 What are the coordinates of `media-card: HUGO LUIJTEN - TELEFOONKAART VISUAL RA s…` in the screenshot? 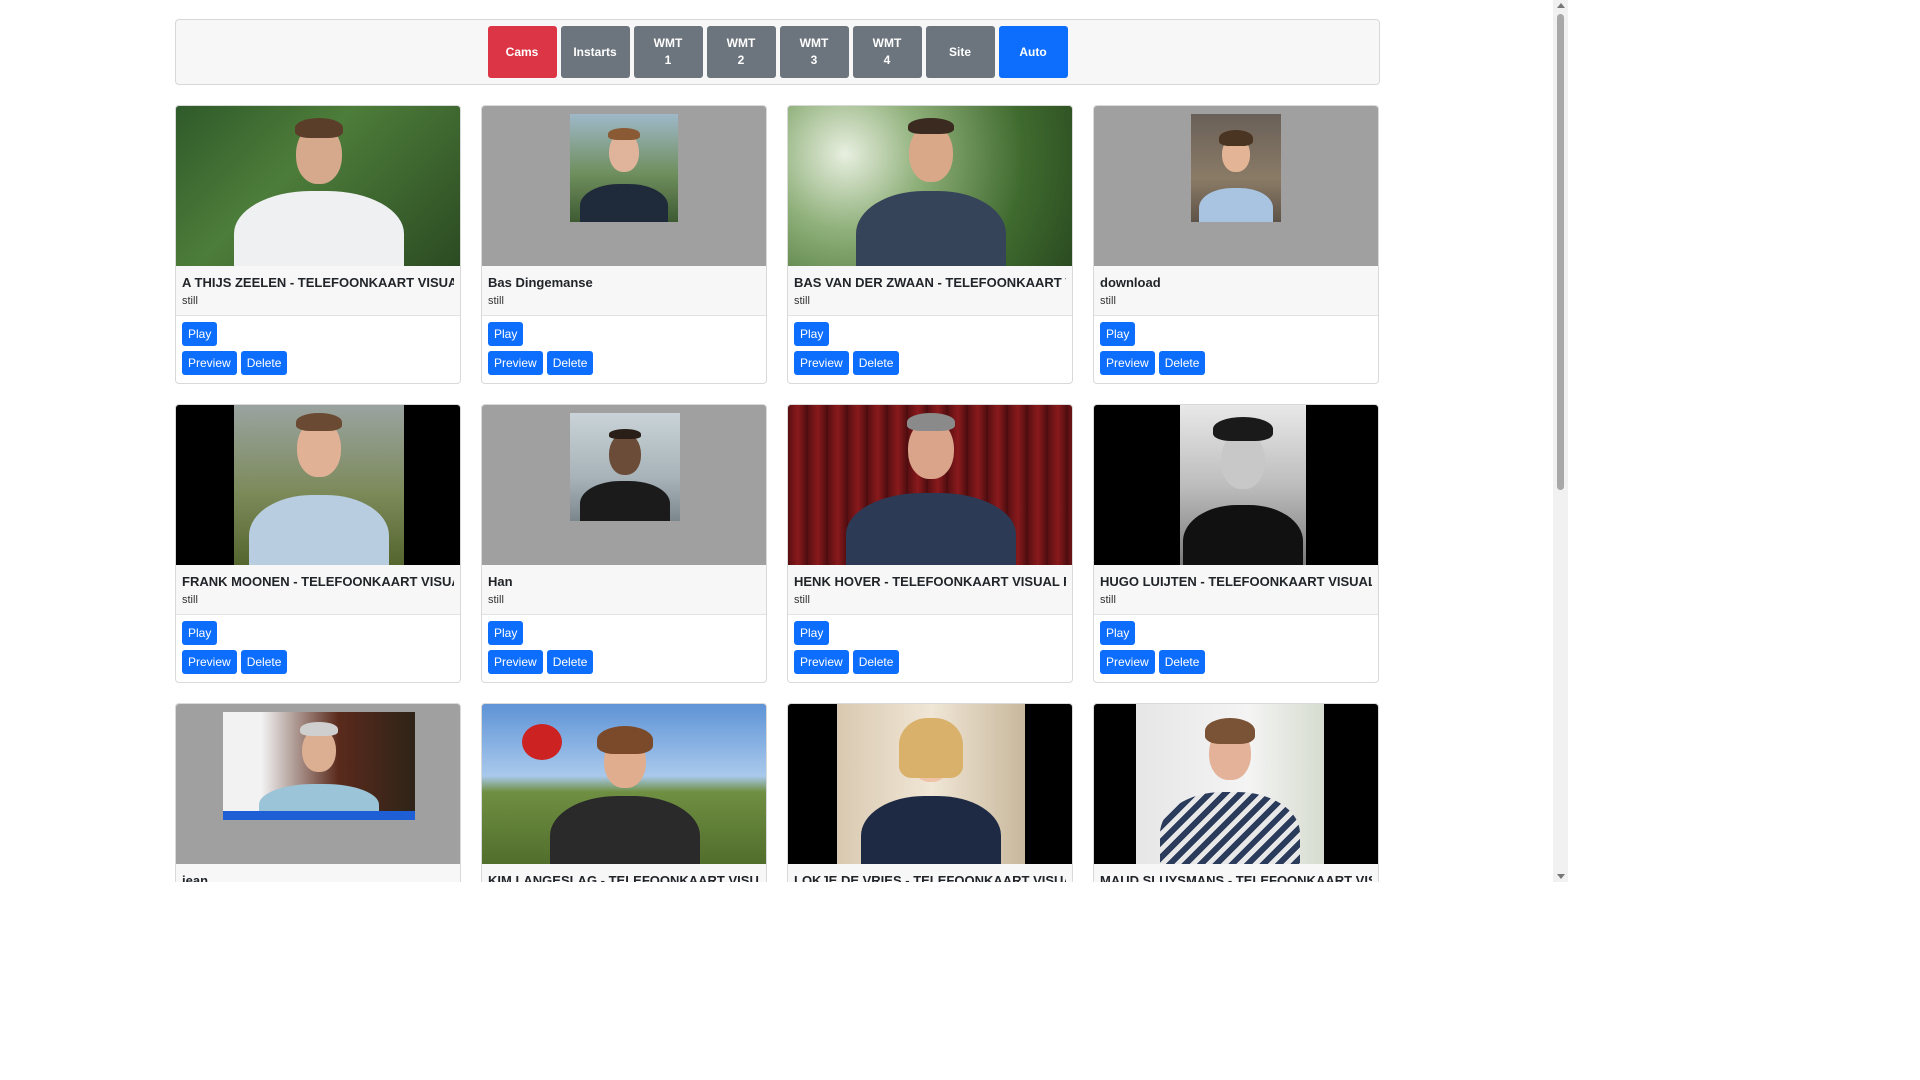 It's located at (1236, 543).